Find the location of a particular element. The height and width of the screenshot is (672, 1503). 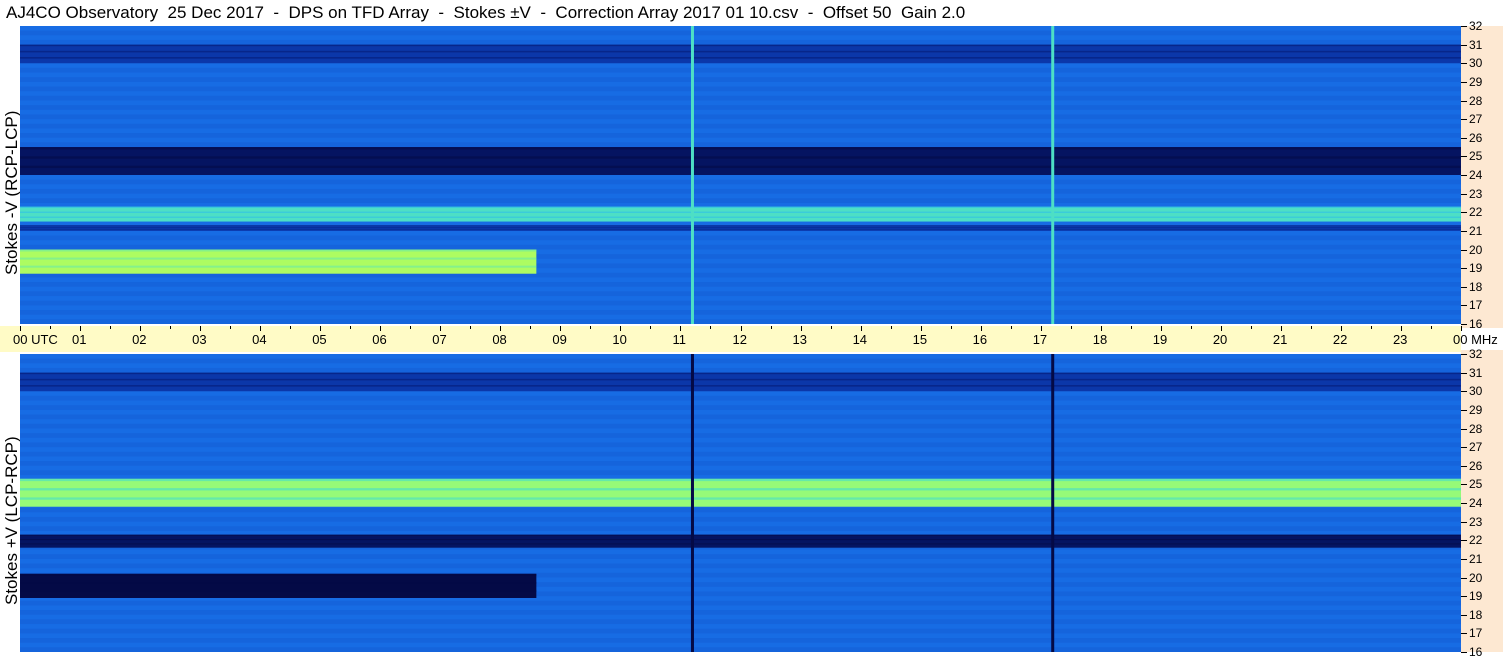

bottom-panel-ylabel: Stokes +V (LCP-RCP) is located at coordinates (11, 520).